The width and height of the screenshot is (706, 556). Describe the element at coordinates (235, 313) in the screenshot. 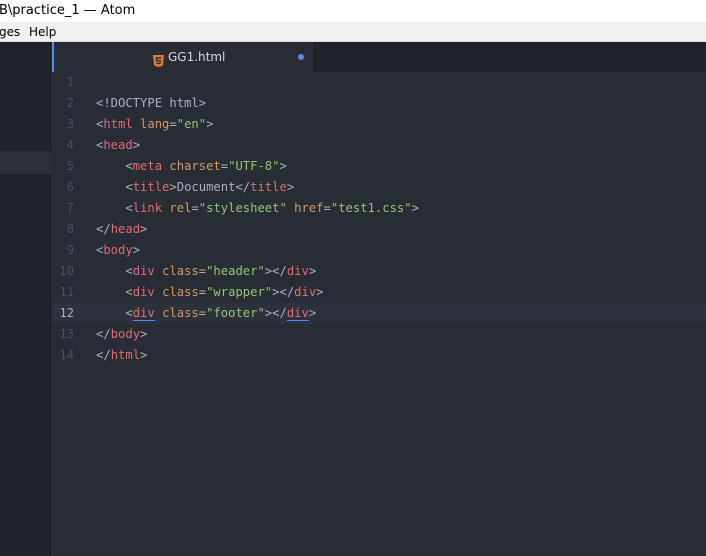

I see `code-token-str: "footer"` at that location.